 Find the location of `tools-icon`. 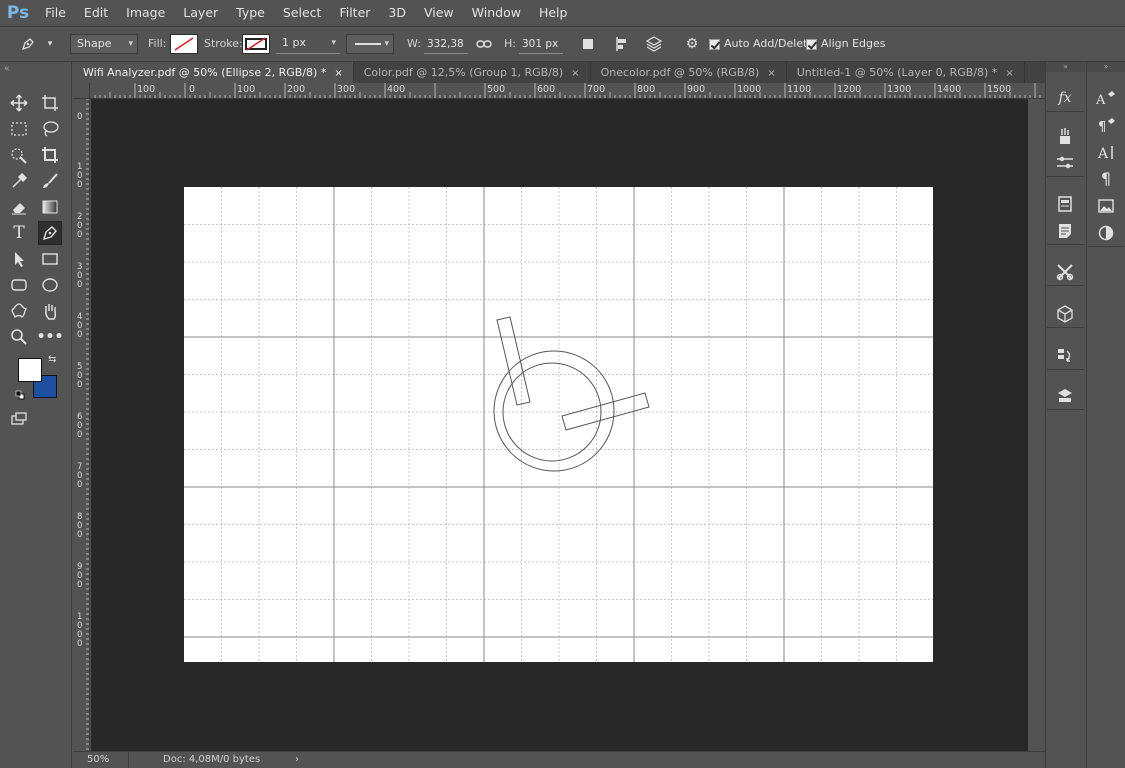

tools-icon is located at coordinates (1065, 271).